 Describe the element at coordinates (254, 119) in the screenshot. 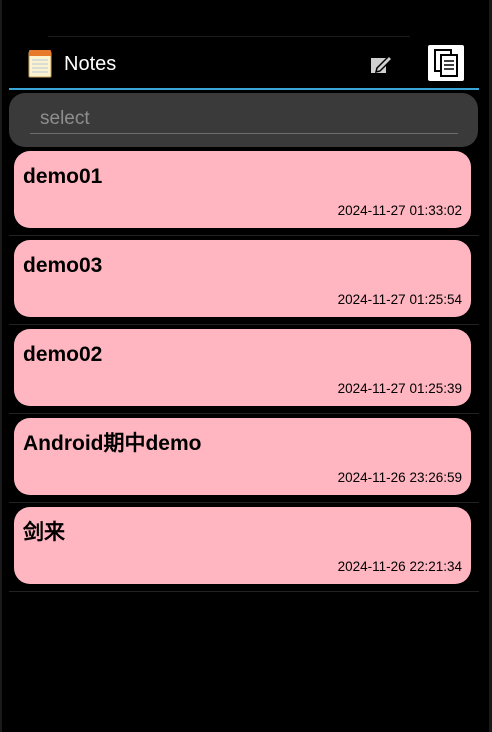

I see `search-input` at that location.